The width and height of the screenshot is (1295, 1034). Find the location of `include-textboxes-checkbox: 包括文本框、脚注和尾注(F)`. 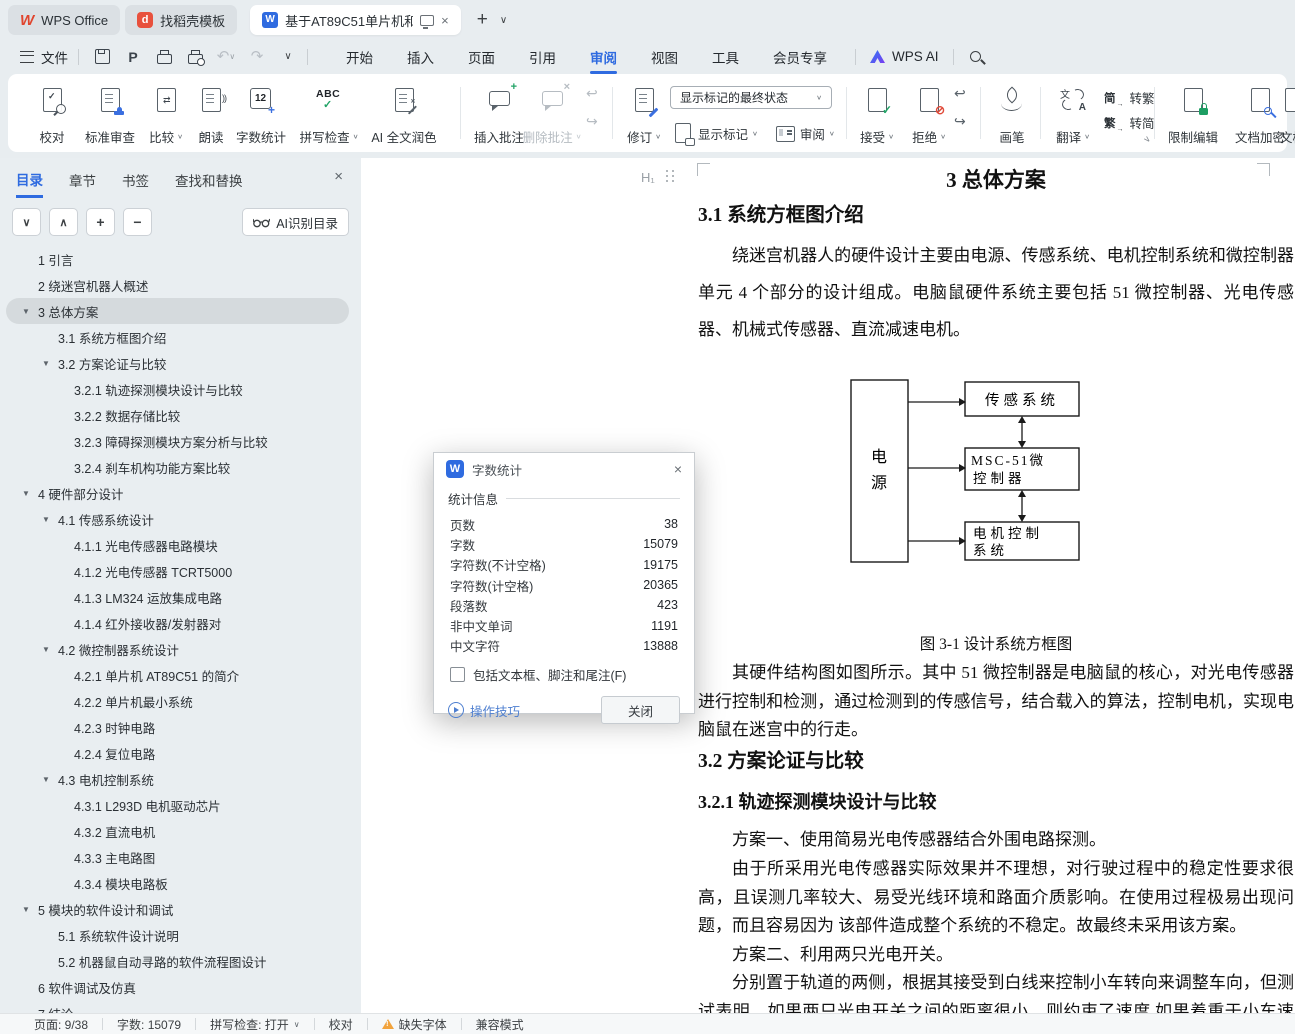

include-textboxes-checkbox: 包括文本框、脚注和尾注(F) is located at coordinates (564, 670).